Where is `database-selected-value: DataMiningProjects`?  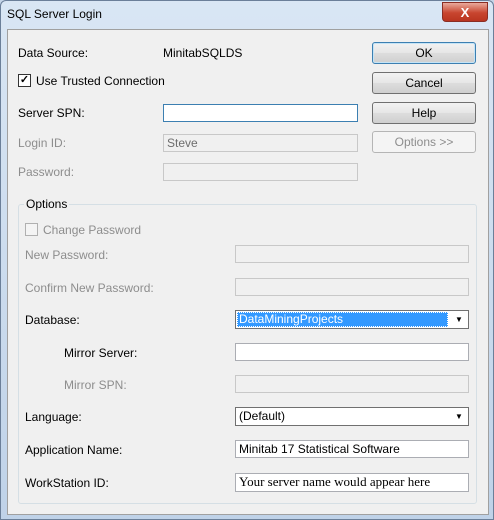
database-selected-value: DataMiningProjects is located at coordinates (342, 319).